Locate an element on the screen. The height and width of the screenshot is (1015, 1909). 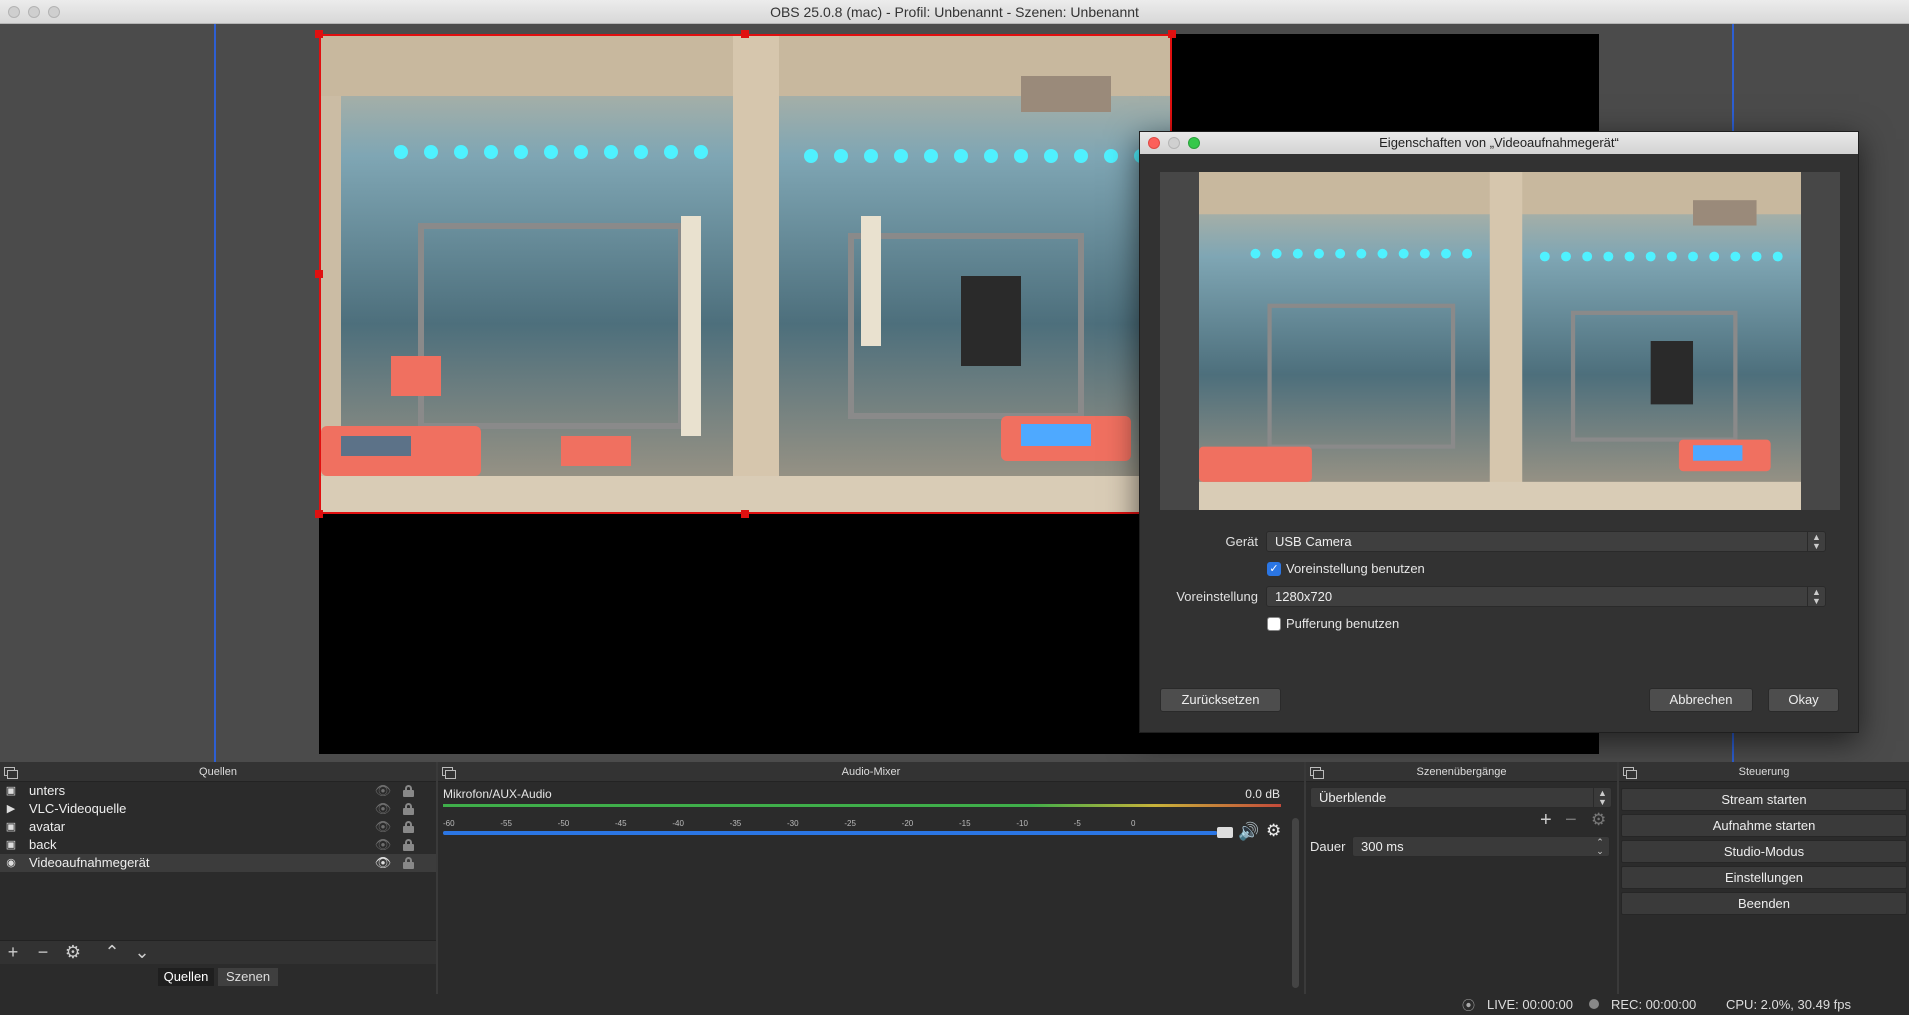
transition-select: Überblende ▲ ▼ is located at coordinates (1461, 797).